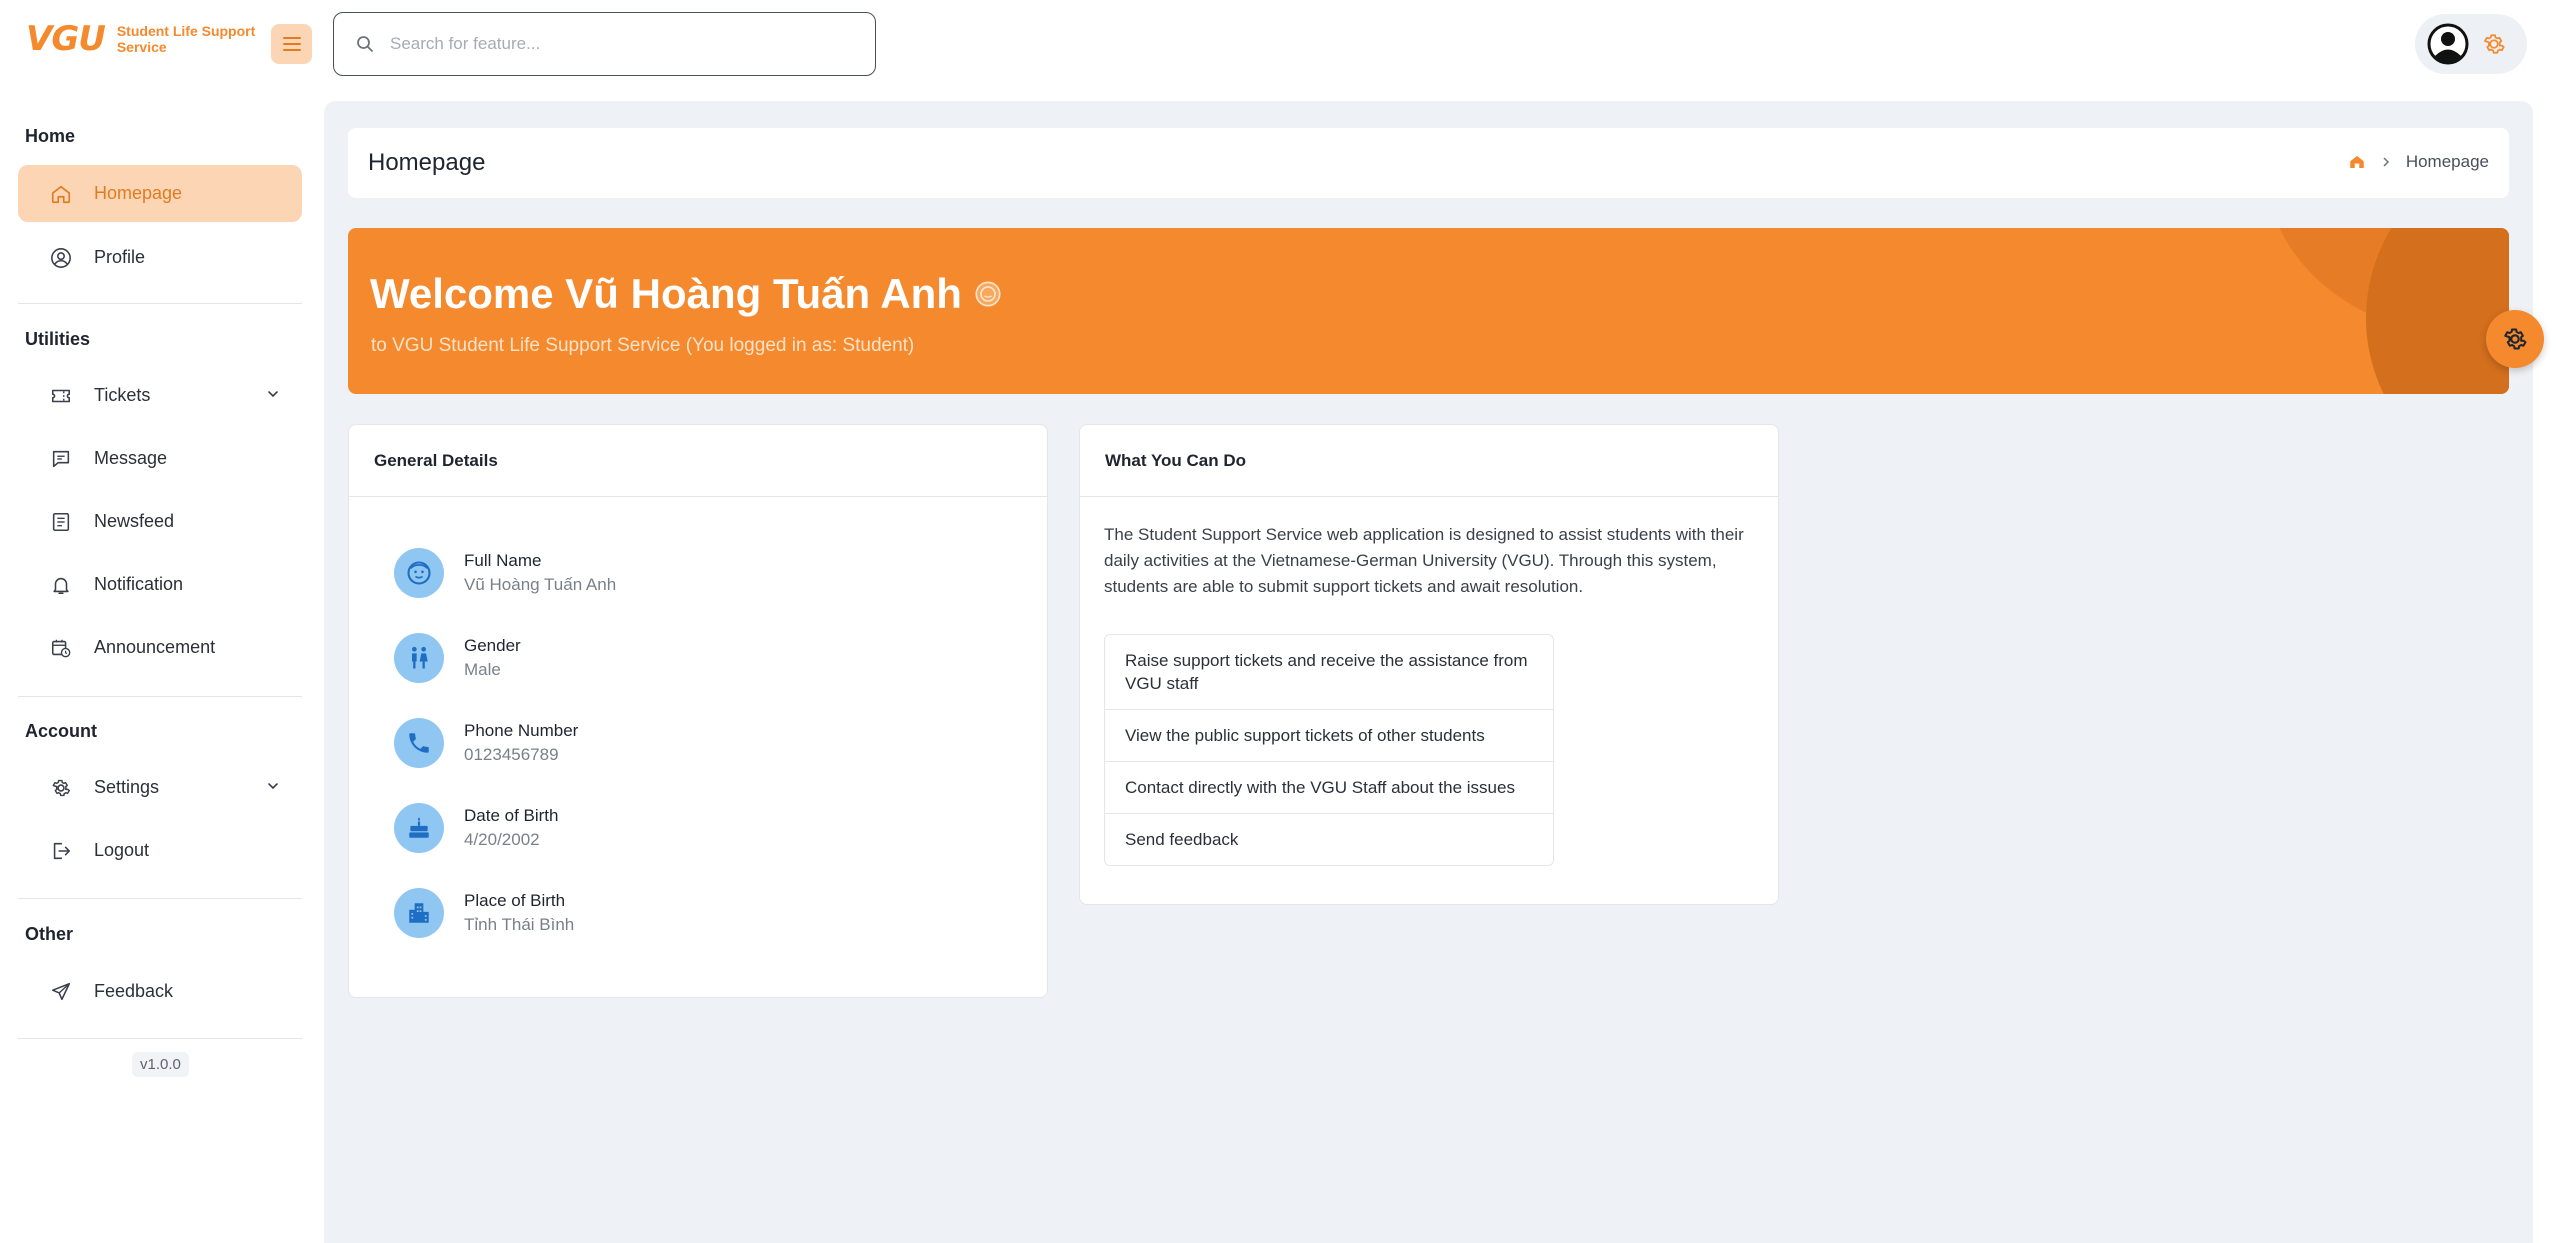 The height and width of the screenshot is (1243, 2557). What do you see at coordinates (61, 731) in the screenshot?
I see `section-title-account: Account` at bounding box center [61, 731].